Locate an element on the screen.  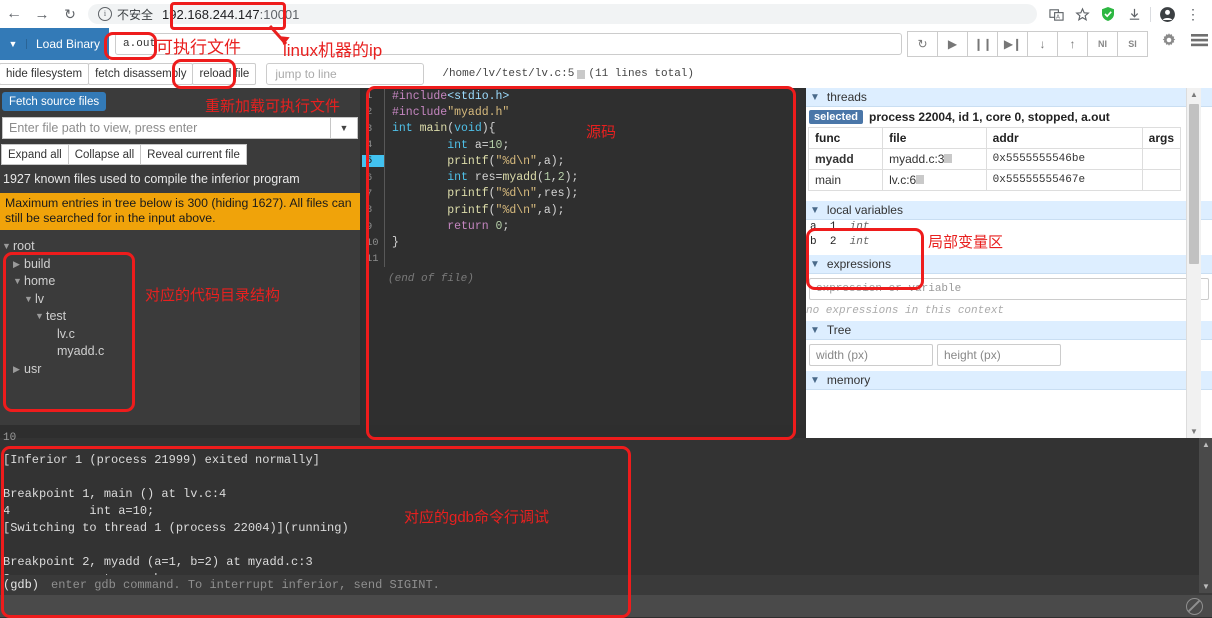
collapse-all-button: Collapse all is located at coordinates (104, 154).